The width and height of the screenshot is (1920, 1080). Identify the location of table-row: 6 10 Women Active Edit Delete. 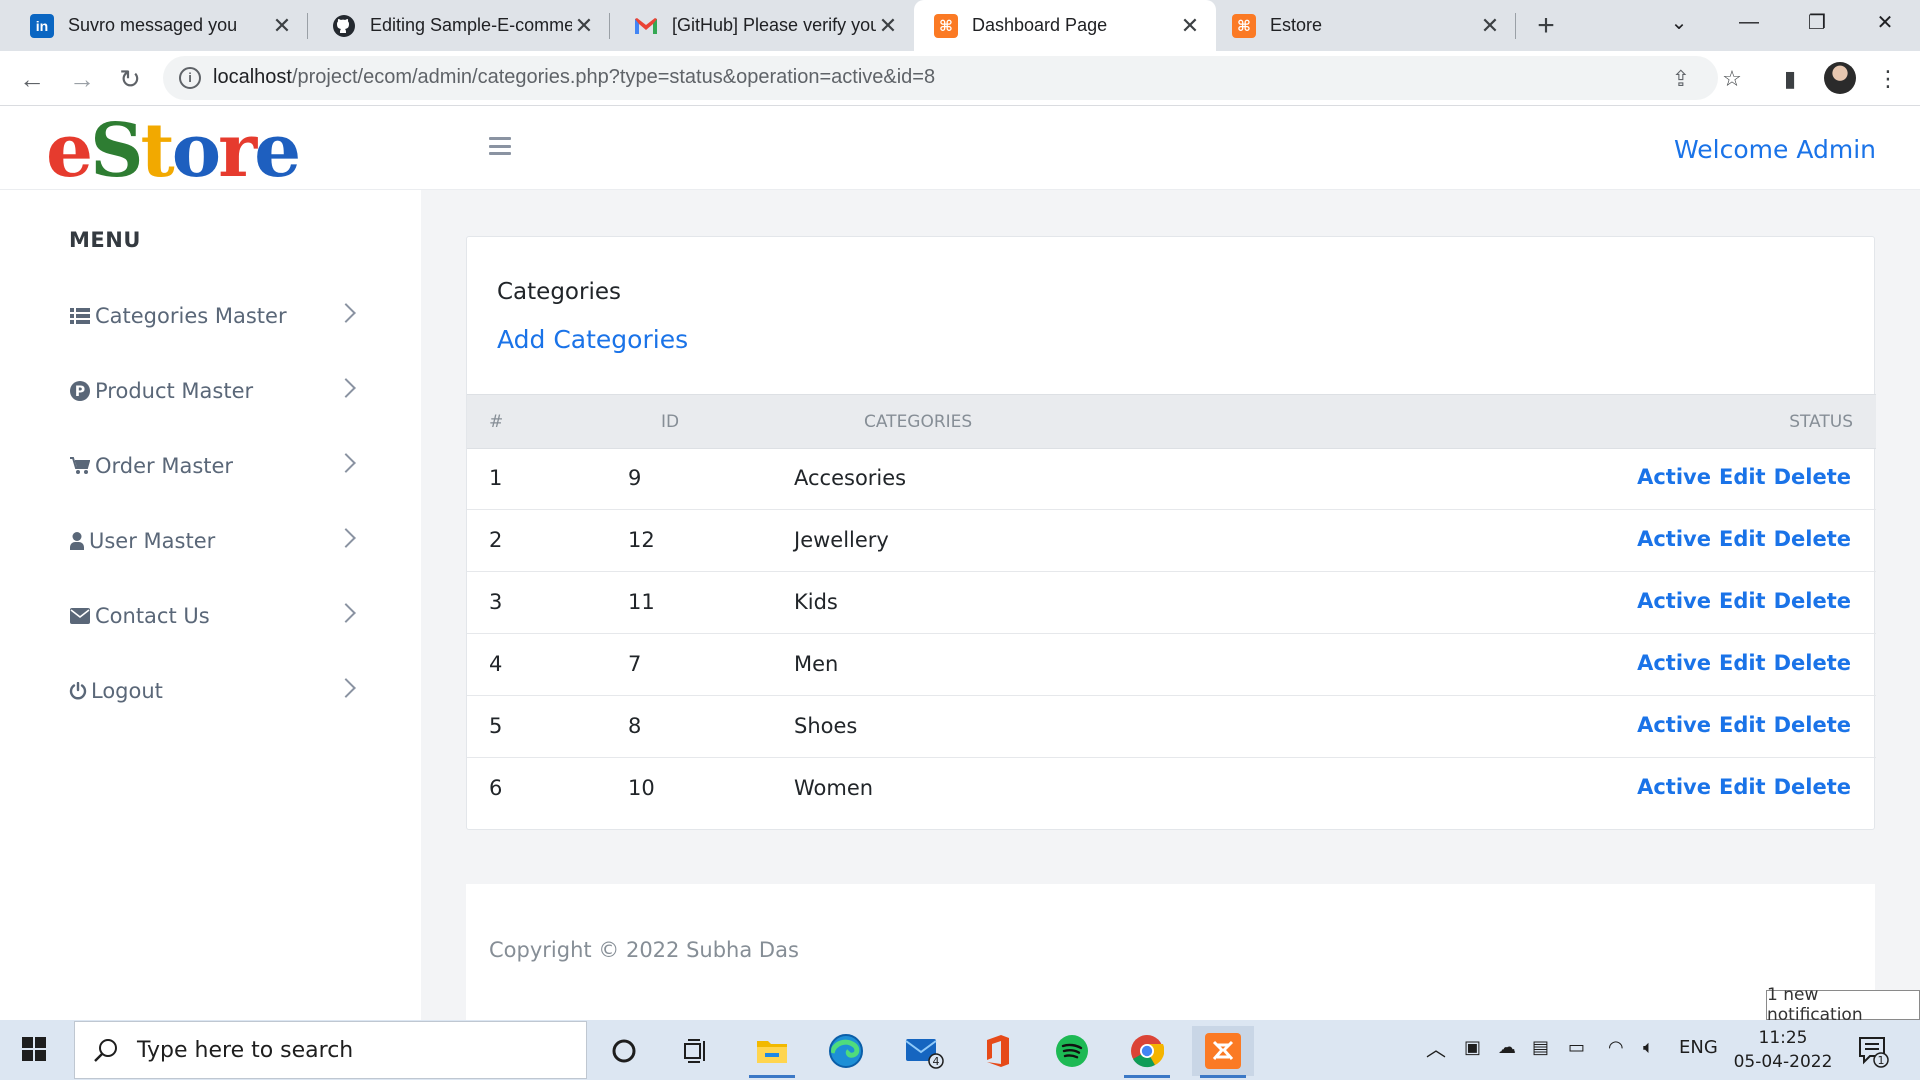
(1171, 789).